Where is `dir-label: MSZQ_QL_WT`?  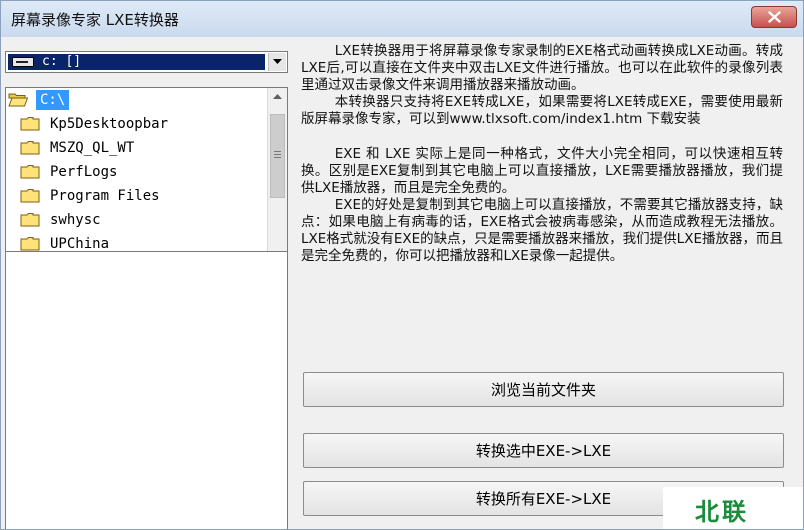 dir-label: MSZQ_QL_WT is located at coordinates (92, 148).